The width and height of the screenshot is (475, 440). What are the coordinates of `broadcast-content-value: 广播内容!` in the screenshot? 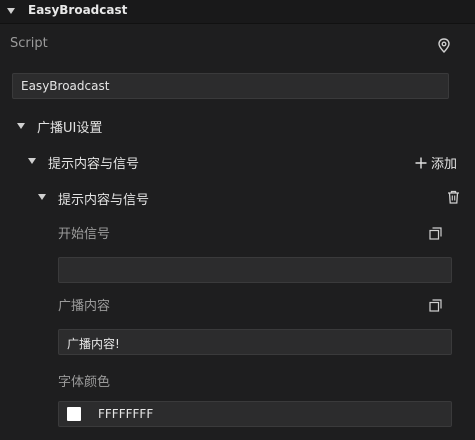 It's located at (93, 344).